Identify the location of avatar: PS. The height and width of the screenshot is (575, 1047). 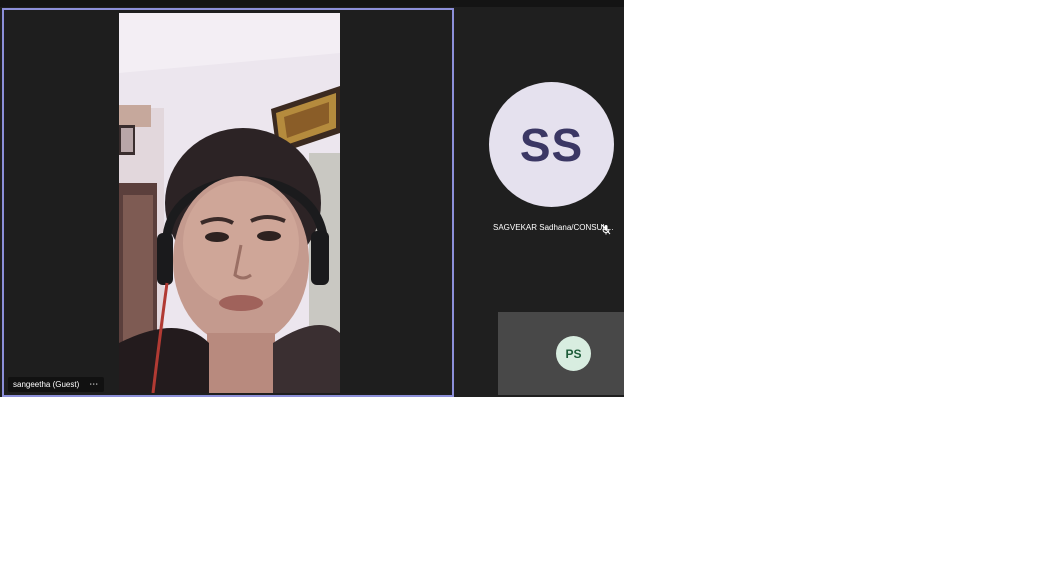
(573, 353).